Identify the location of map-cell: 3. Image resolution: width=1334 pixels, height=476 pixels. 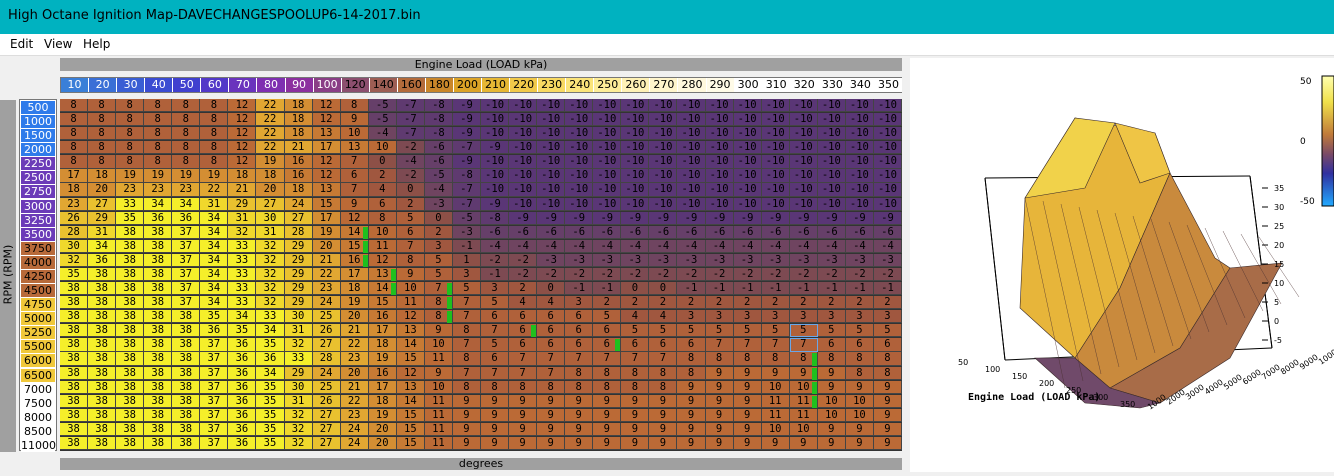
(747, 317).